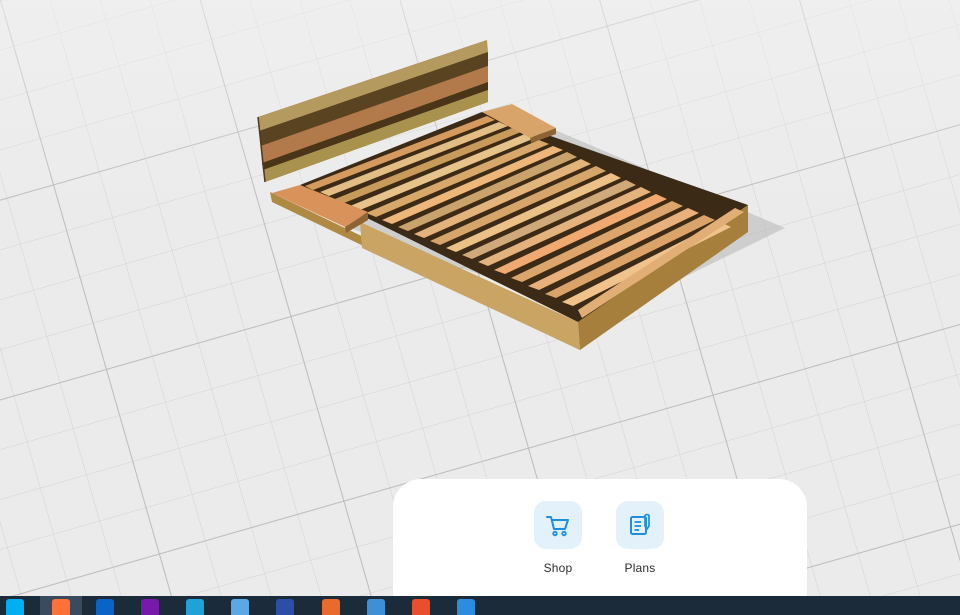 This screenshot has height=615, width=960. What do you see at coordinates (61, 607) in the screenshot?
I see `firefox-icon` at bounding box center [61, 607].